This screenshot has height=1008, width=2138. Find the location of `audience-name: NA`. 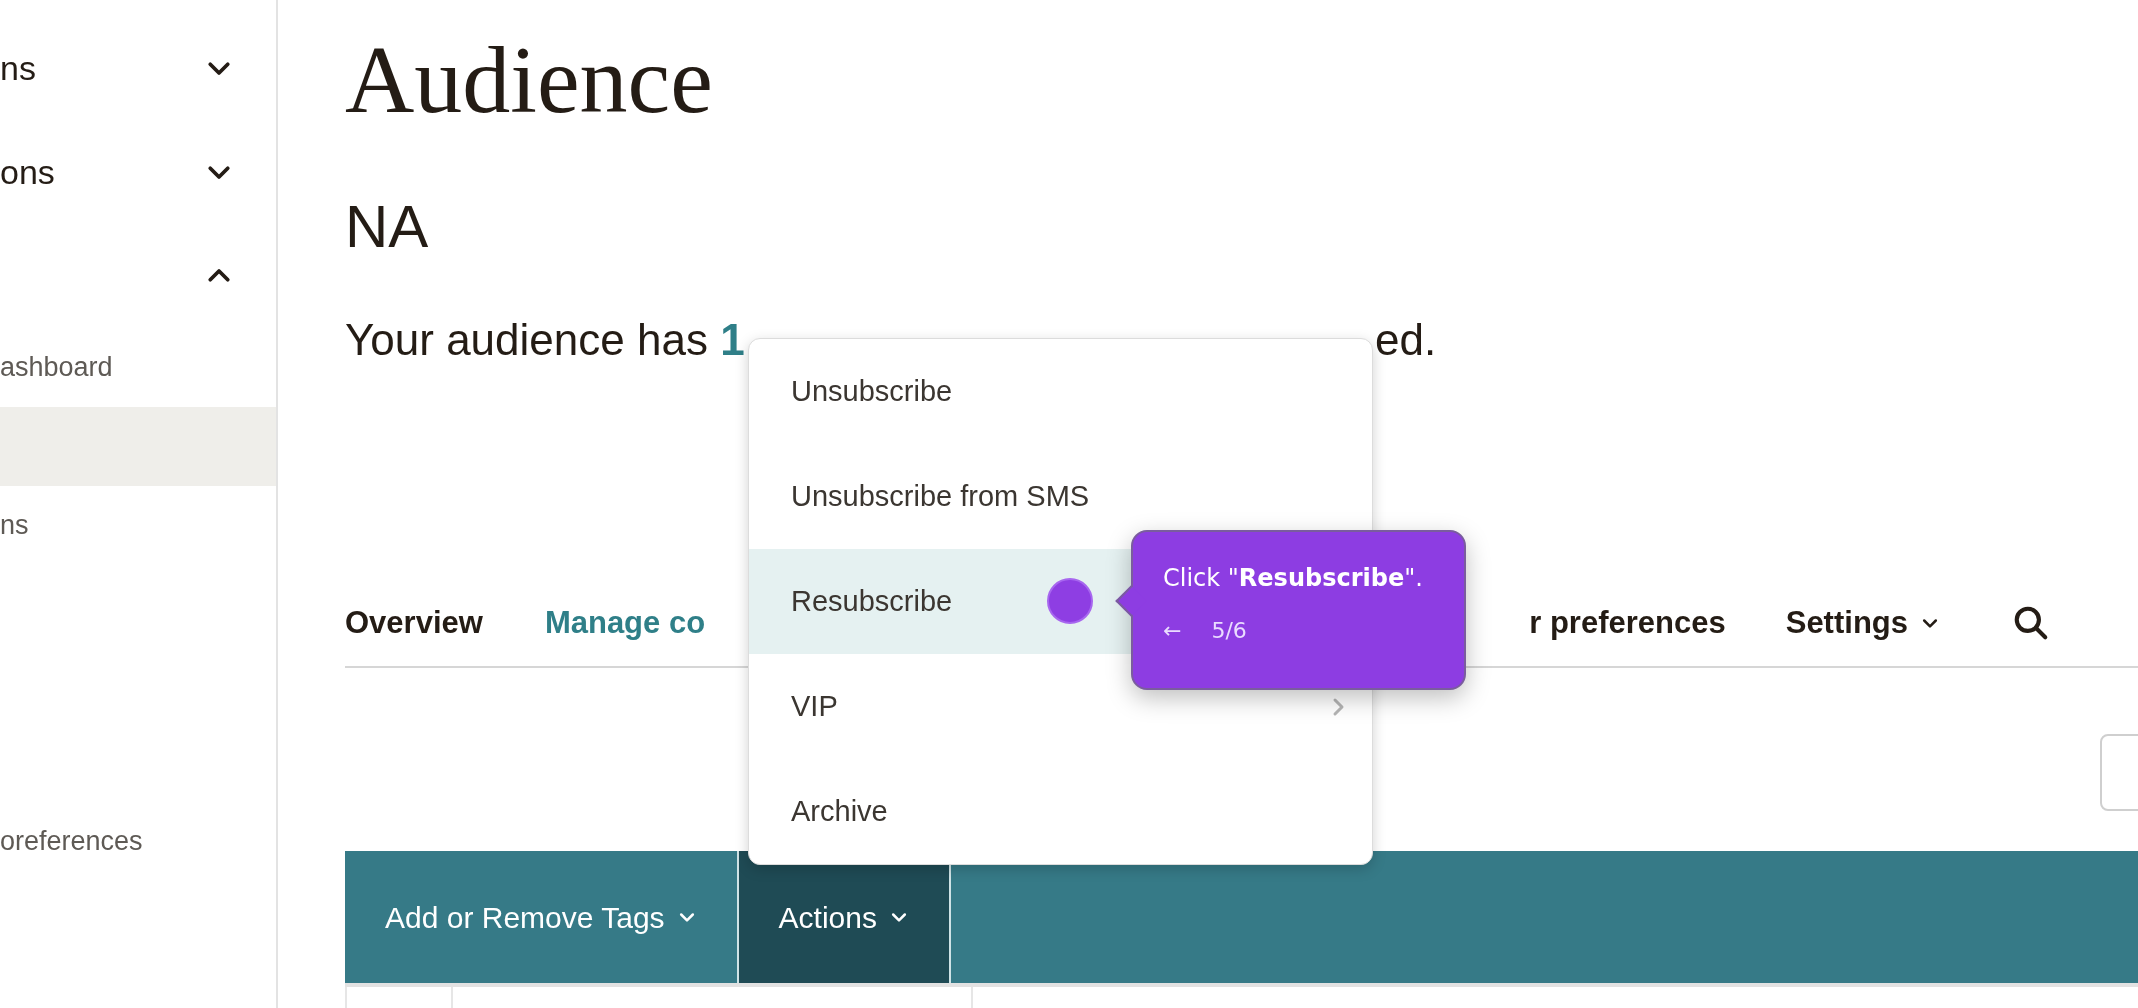

audience-name: NA is located at coordinates (387, 227).